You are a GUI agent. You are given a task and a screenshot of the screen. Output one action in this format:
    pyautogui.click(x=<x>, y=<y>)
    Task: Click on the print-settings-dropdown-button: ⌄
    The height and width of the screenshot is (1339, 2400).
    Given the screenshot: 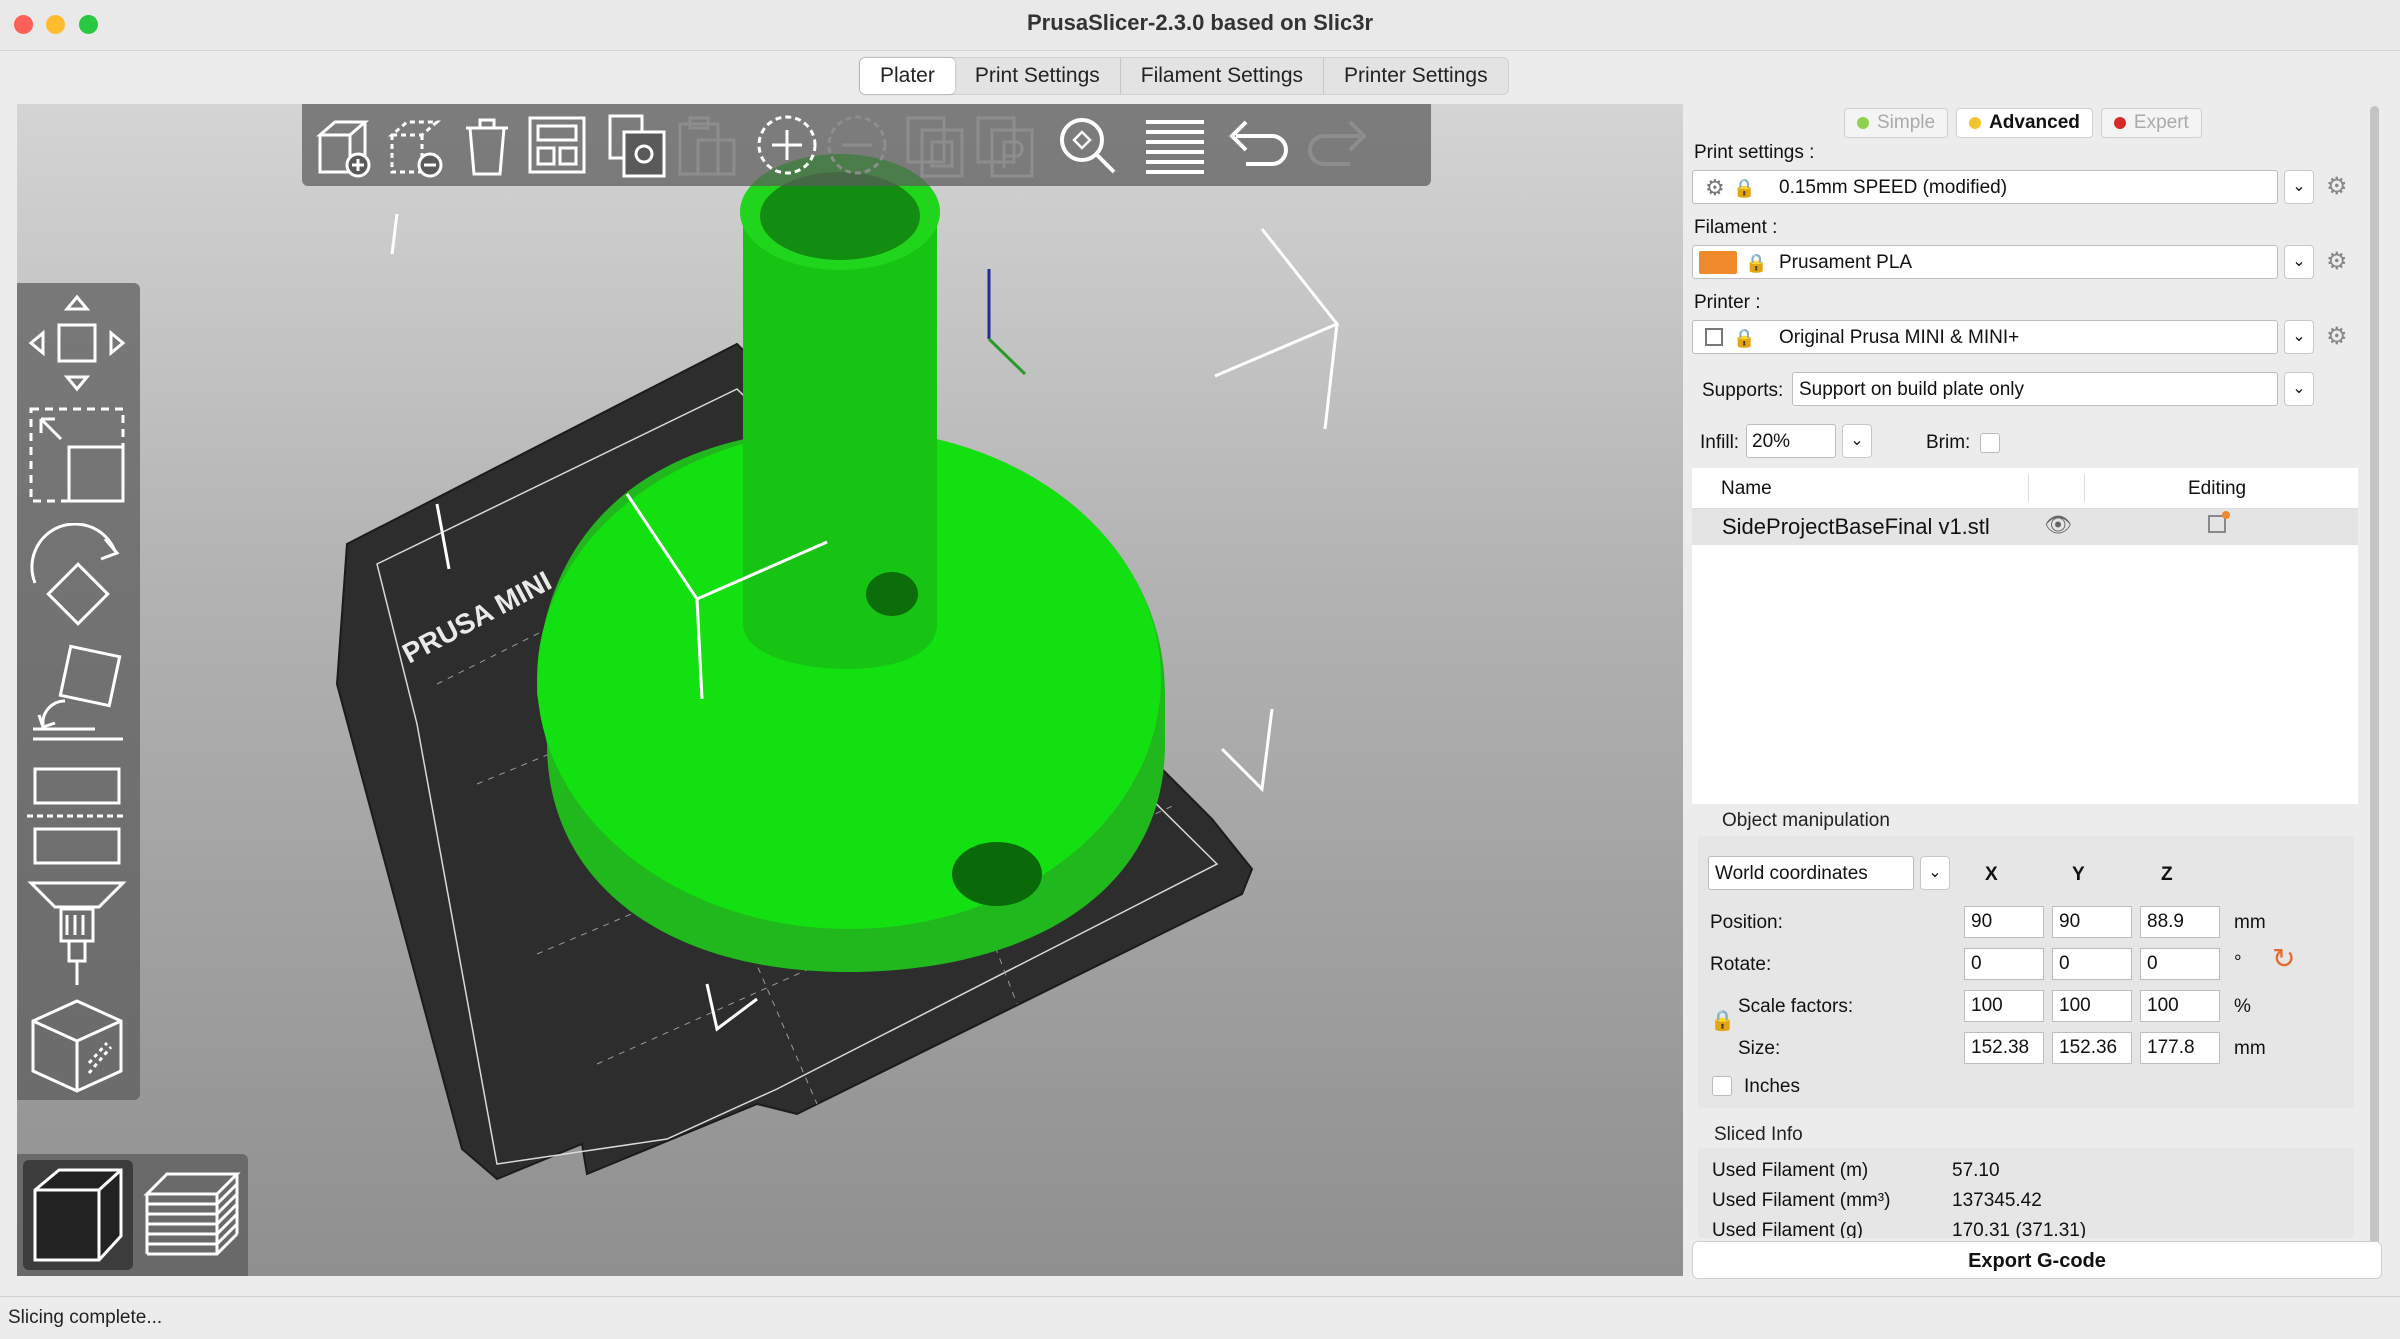 What is the action you would take?
    pyautogui.click(x=2299, y=187)
    